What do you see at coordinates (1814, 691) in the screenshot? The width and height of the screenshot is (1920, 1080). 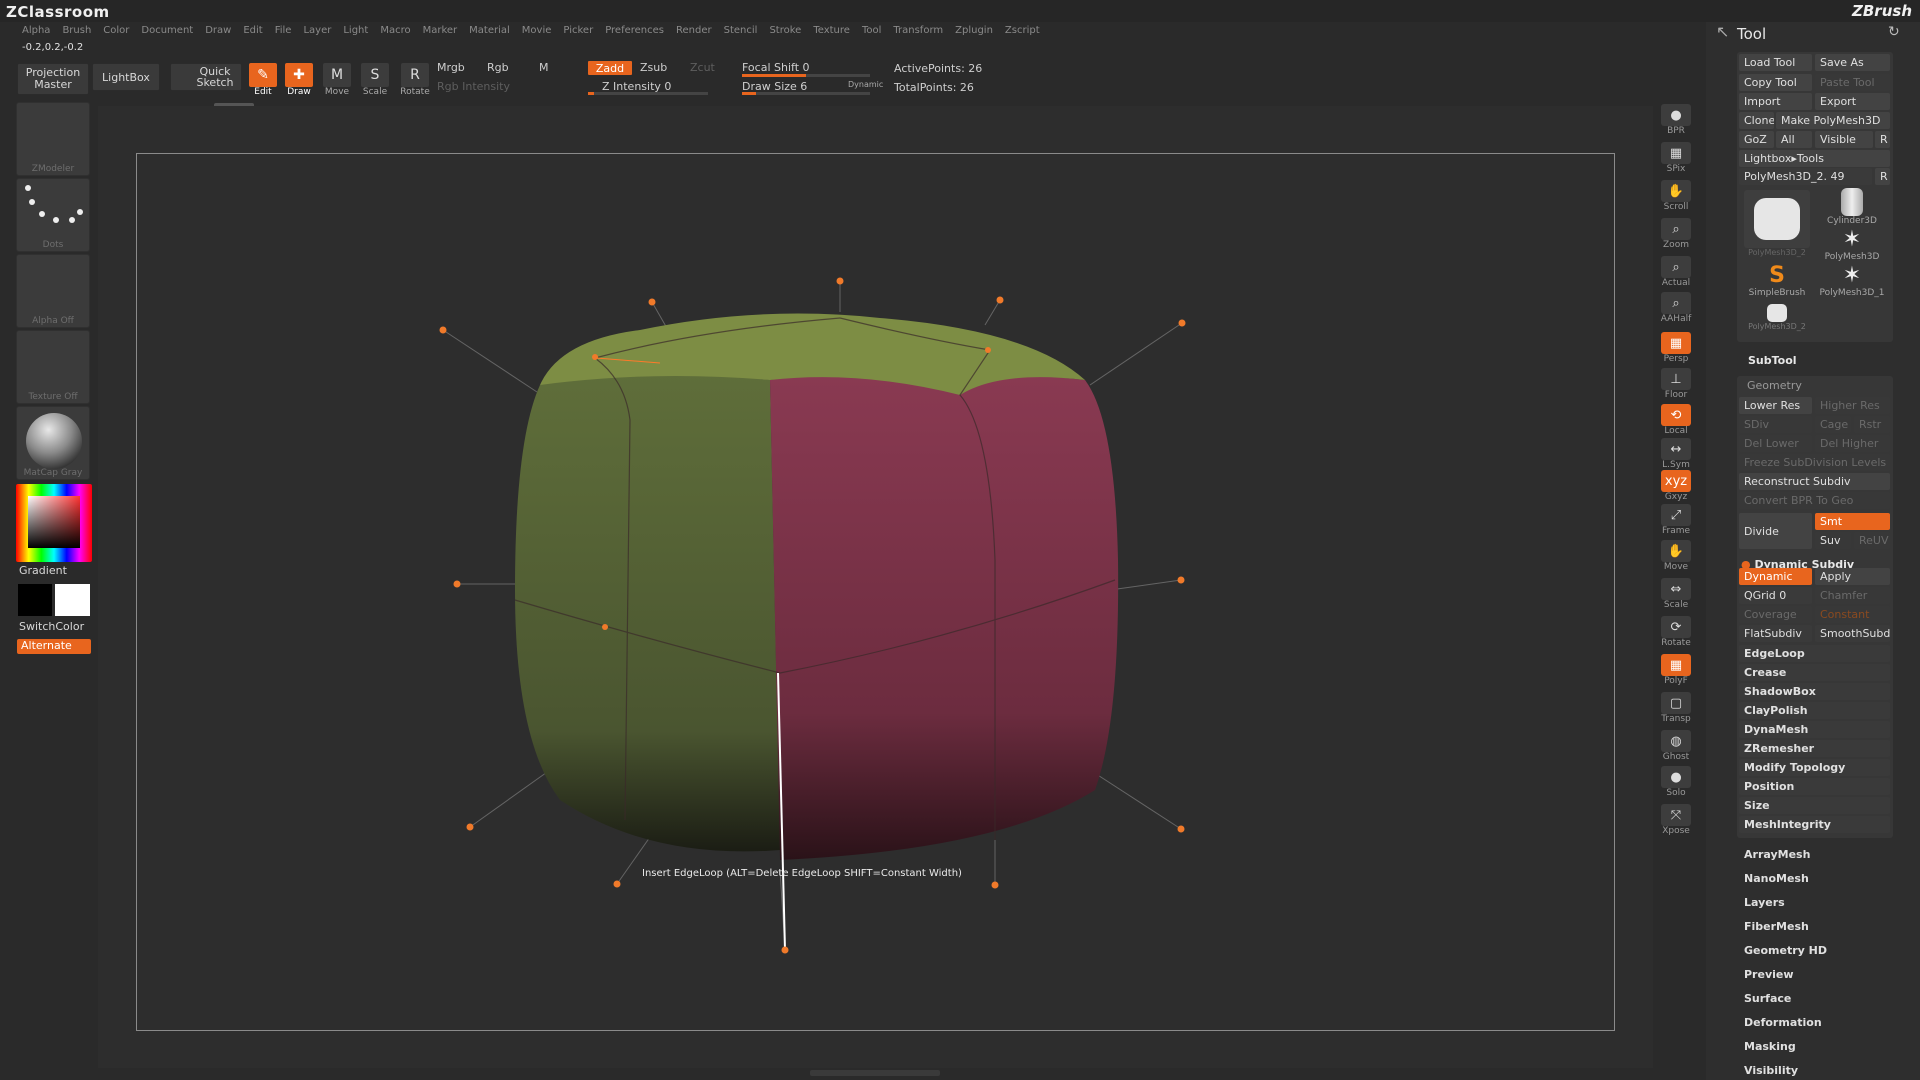 I see `geometry-shadowbox-menu: ShadowBox` at bounding box center [1814, 691].